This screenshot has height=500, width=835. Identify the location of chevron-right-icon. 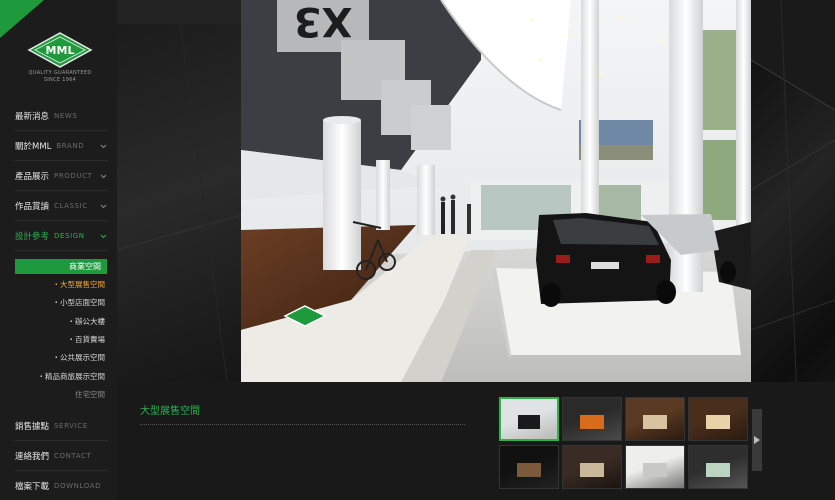
(757, 440).